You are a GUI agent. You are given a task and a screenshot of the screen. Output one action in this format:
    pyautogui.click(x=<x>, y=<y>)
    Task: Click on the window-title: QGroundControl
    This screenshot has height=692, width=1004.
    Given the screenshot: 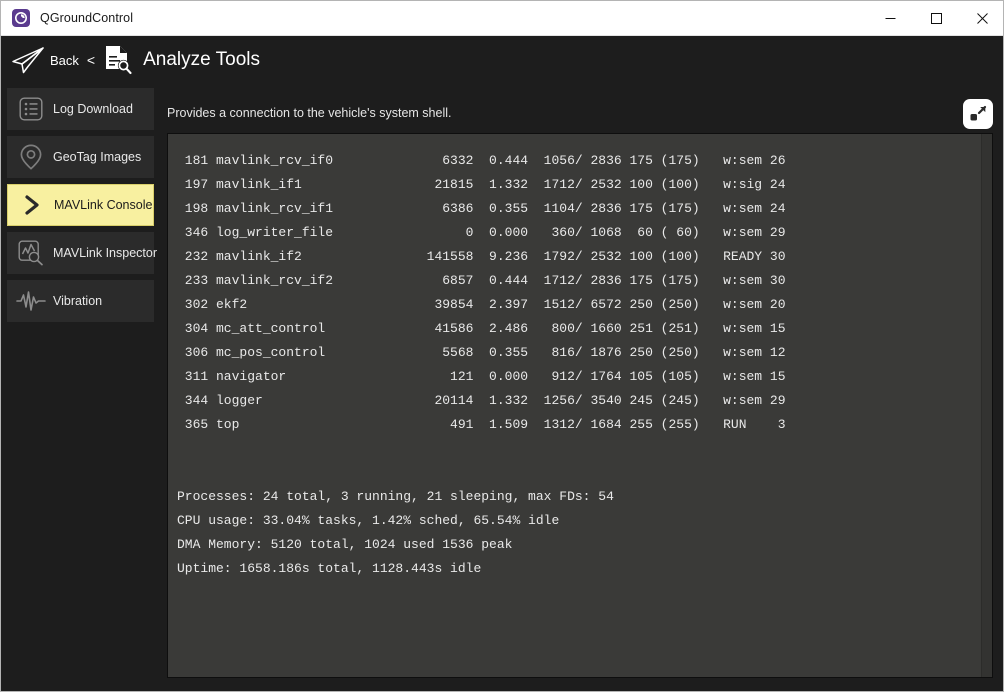 What is the action you would take?
    pyautogui.click(x=87, y=18)
    